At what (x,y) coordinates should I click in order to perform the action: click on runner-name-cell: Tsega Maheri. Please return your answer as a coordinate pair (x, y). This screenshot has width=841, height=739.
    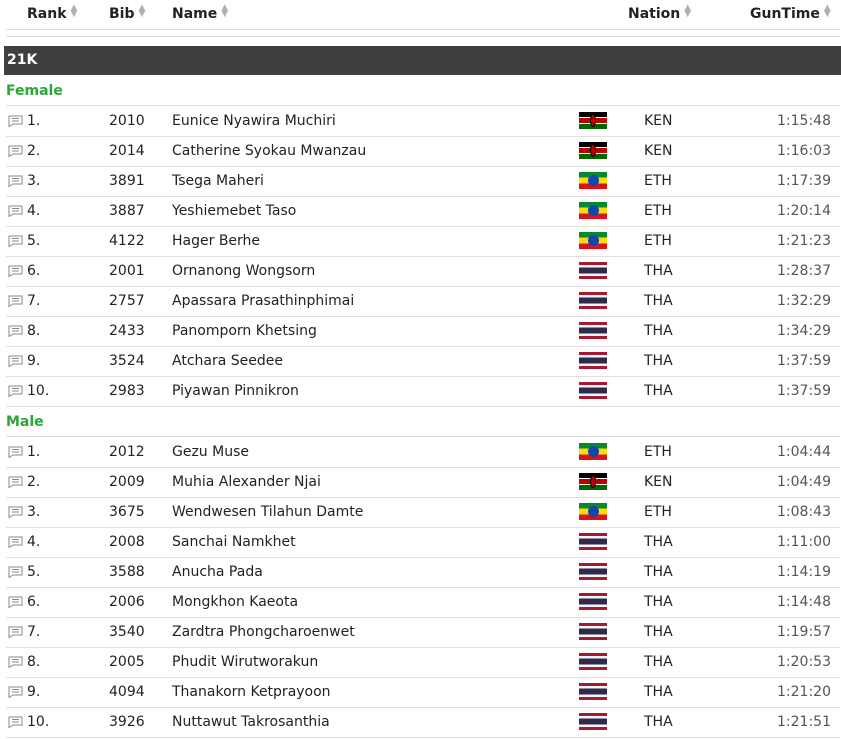
    Looking at the image, I should click on (218, 181).